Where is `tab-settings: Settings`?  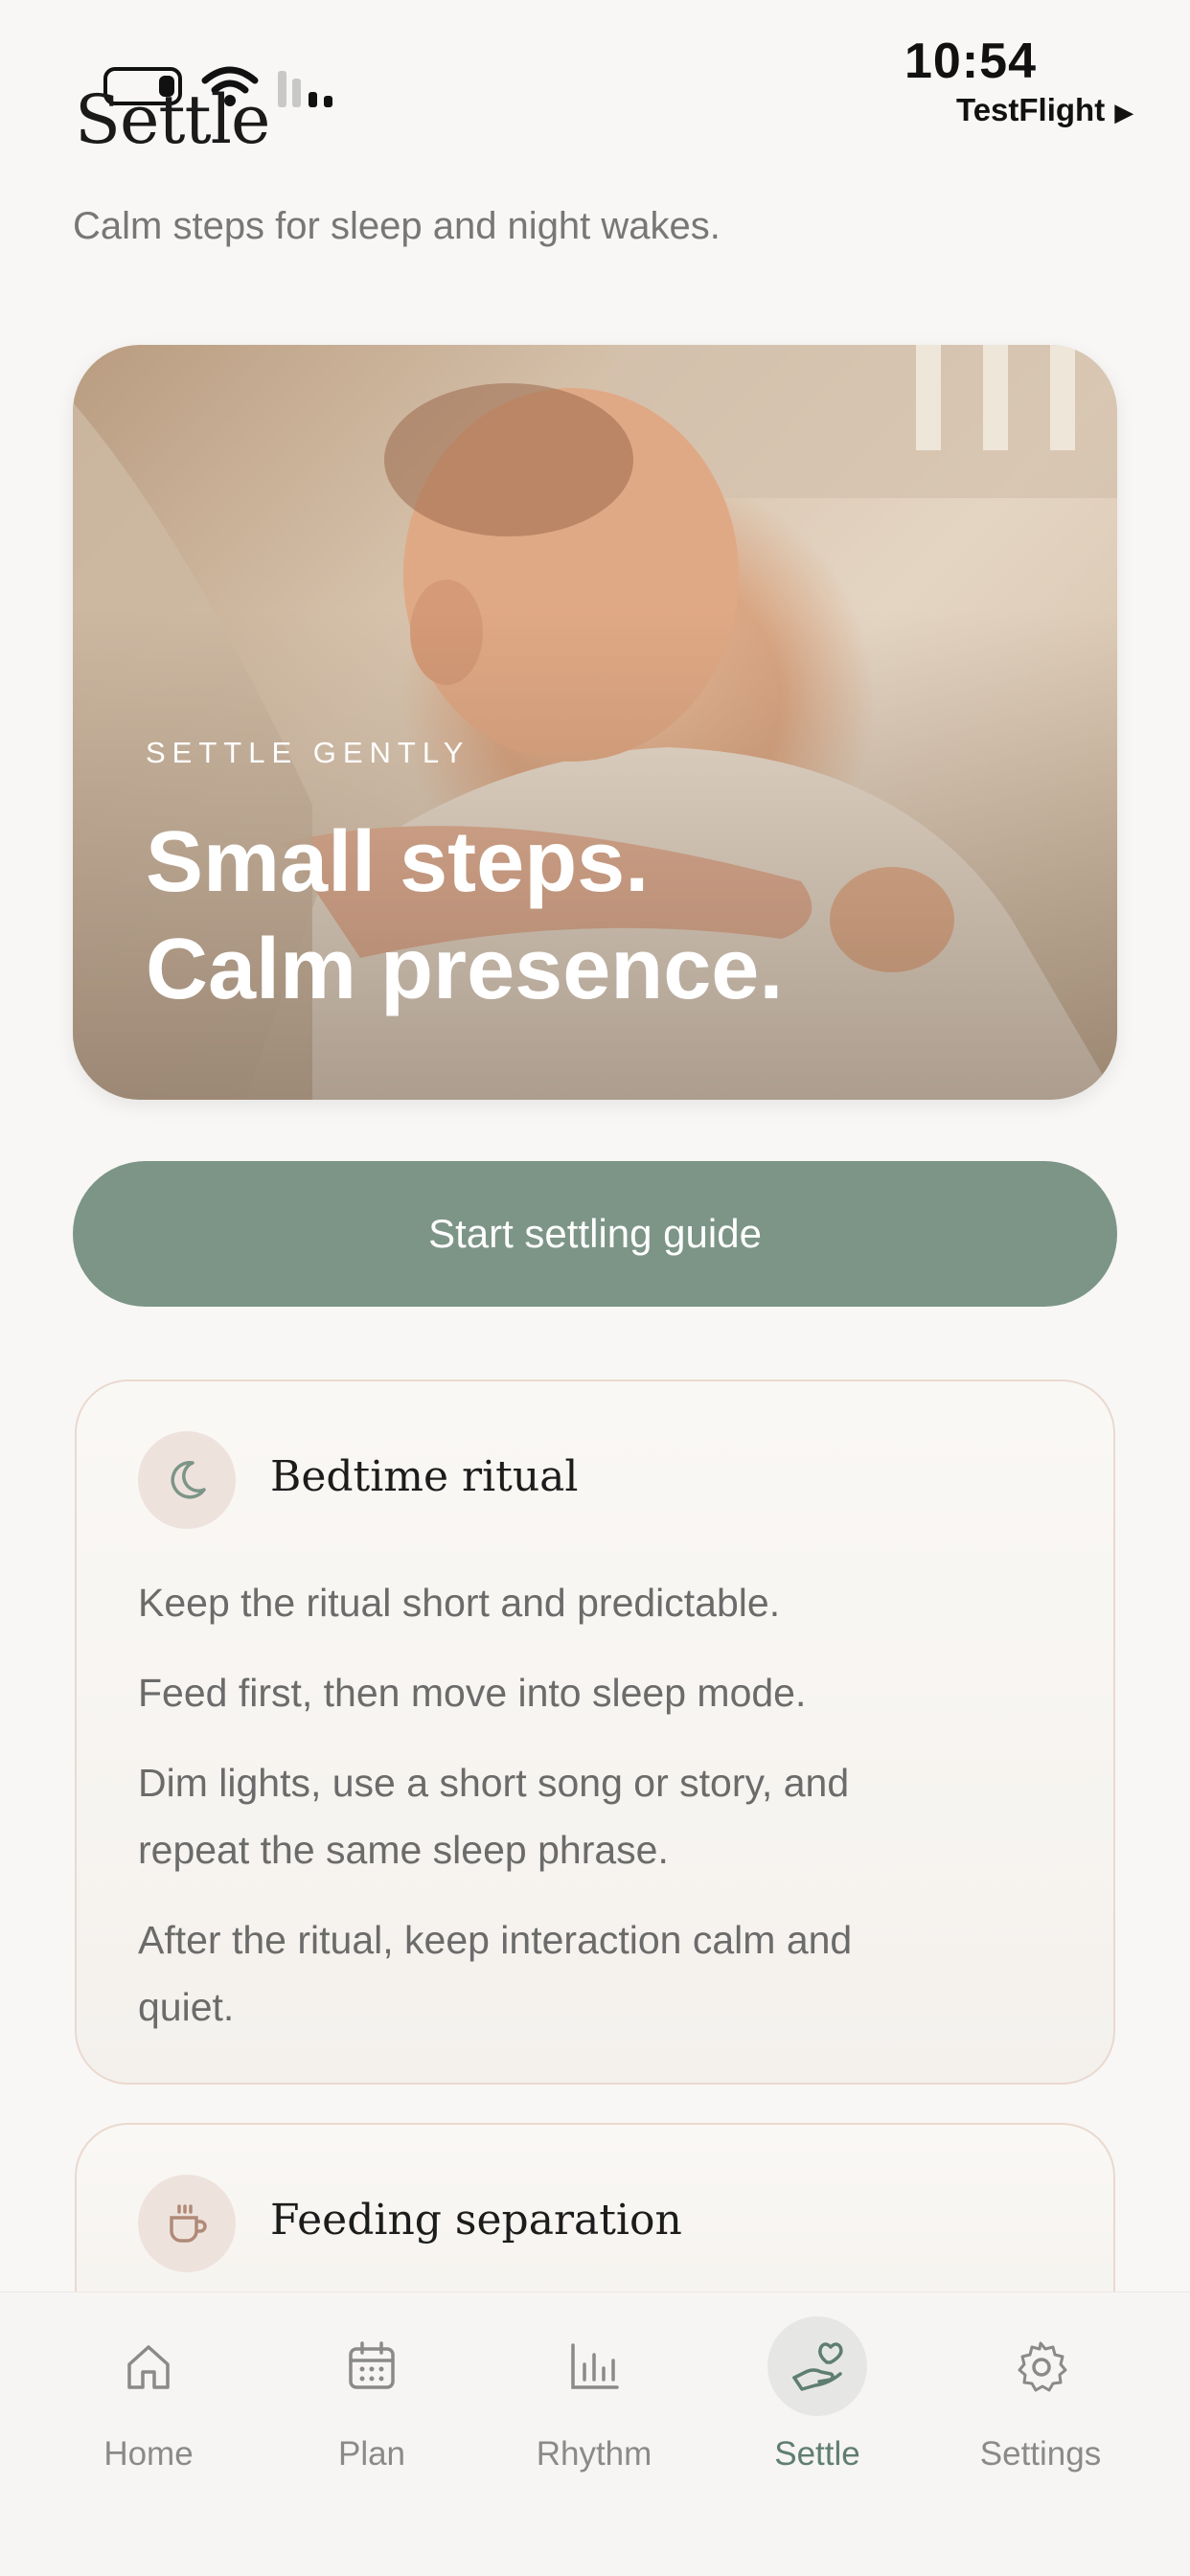
tab-settings: Settings is located at coordinates (1040, 2394).